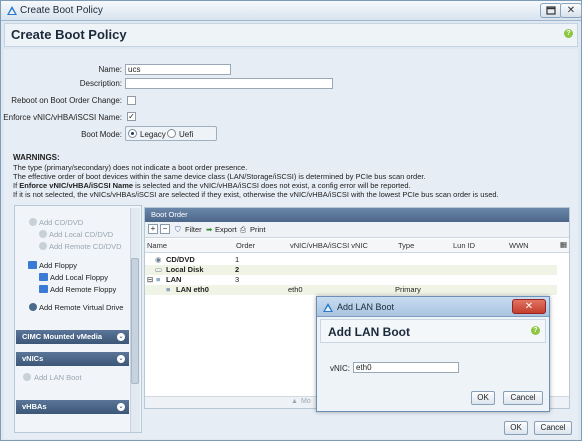 The width and height of the screenshot is (582, 441). I want to click on modal-close-button: ✕, so click(529, 306).